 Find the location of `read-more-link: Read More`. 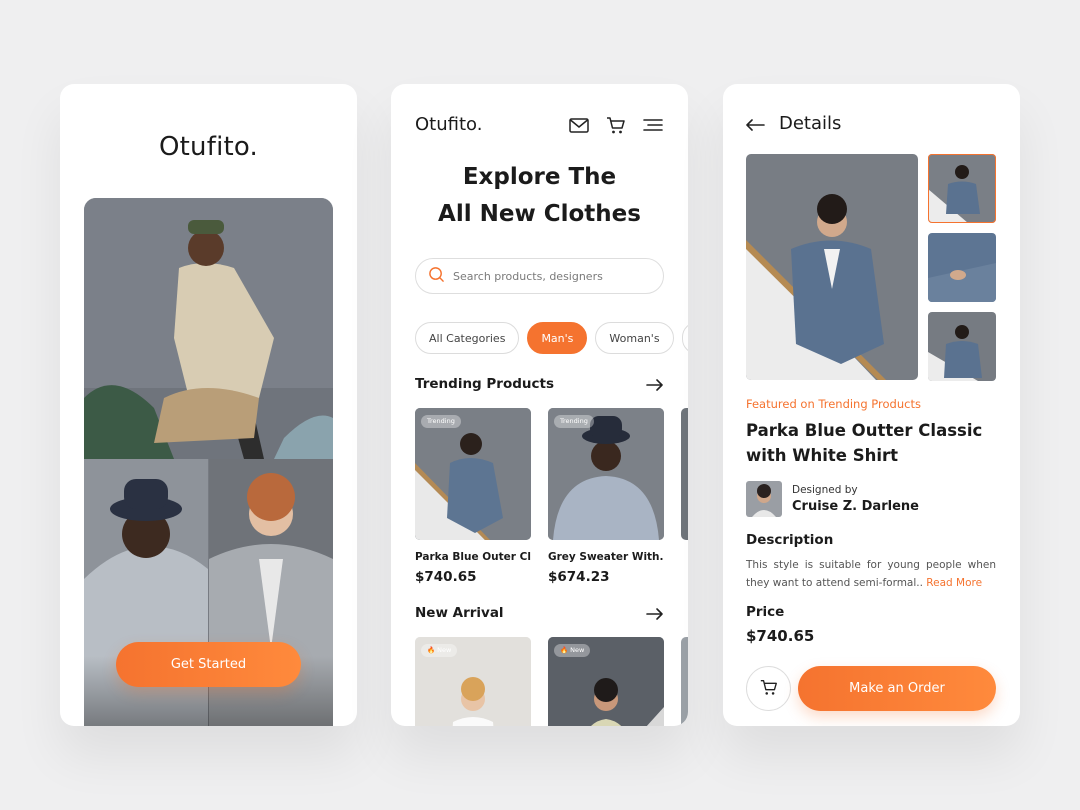

read-more-link: Read More is located at coordinates (954, 583).